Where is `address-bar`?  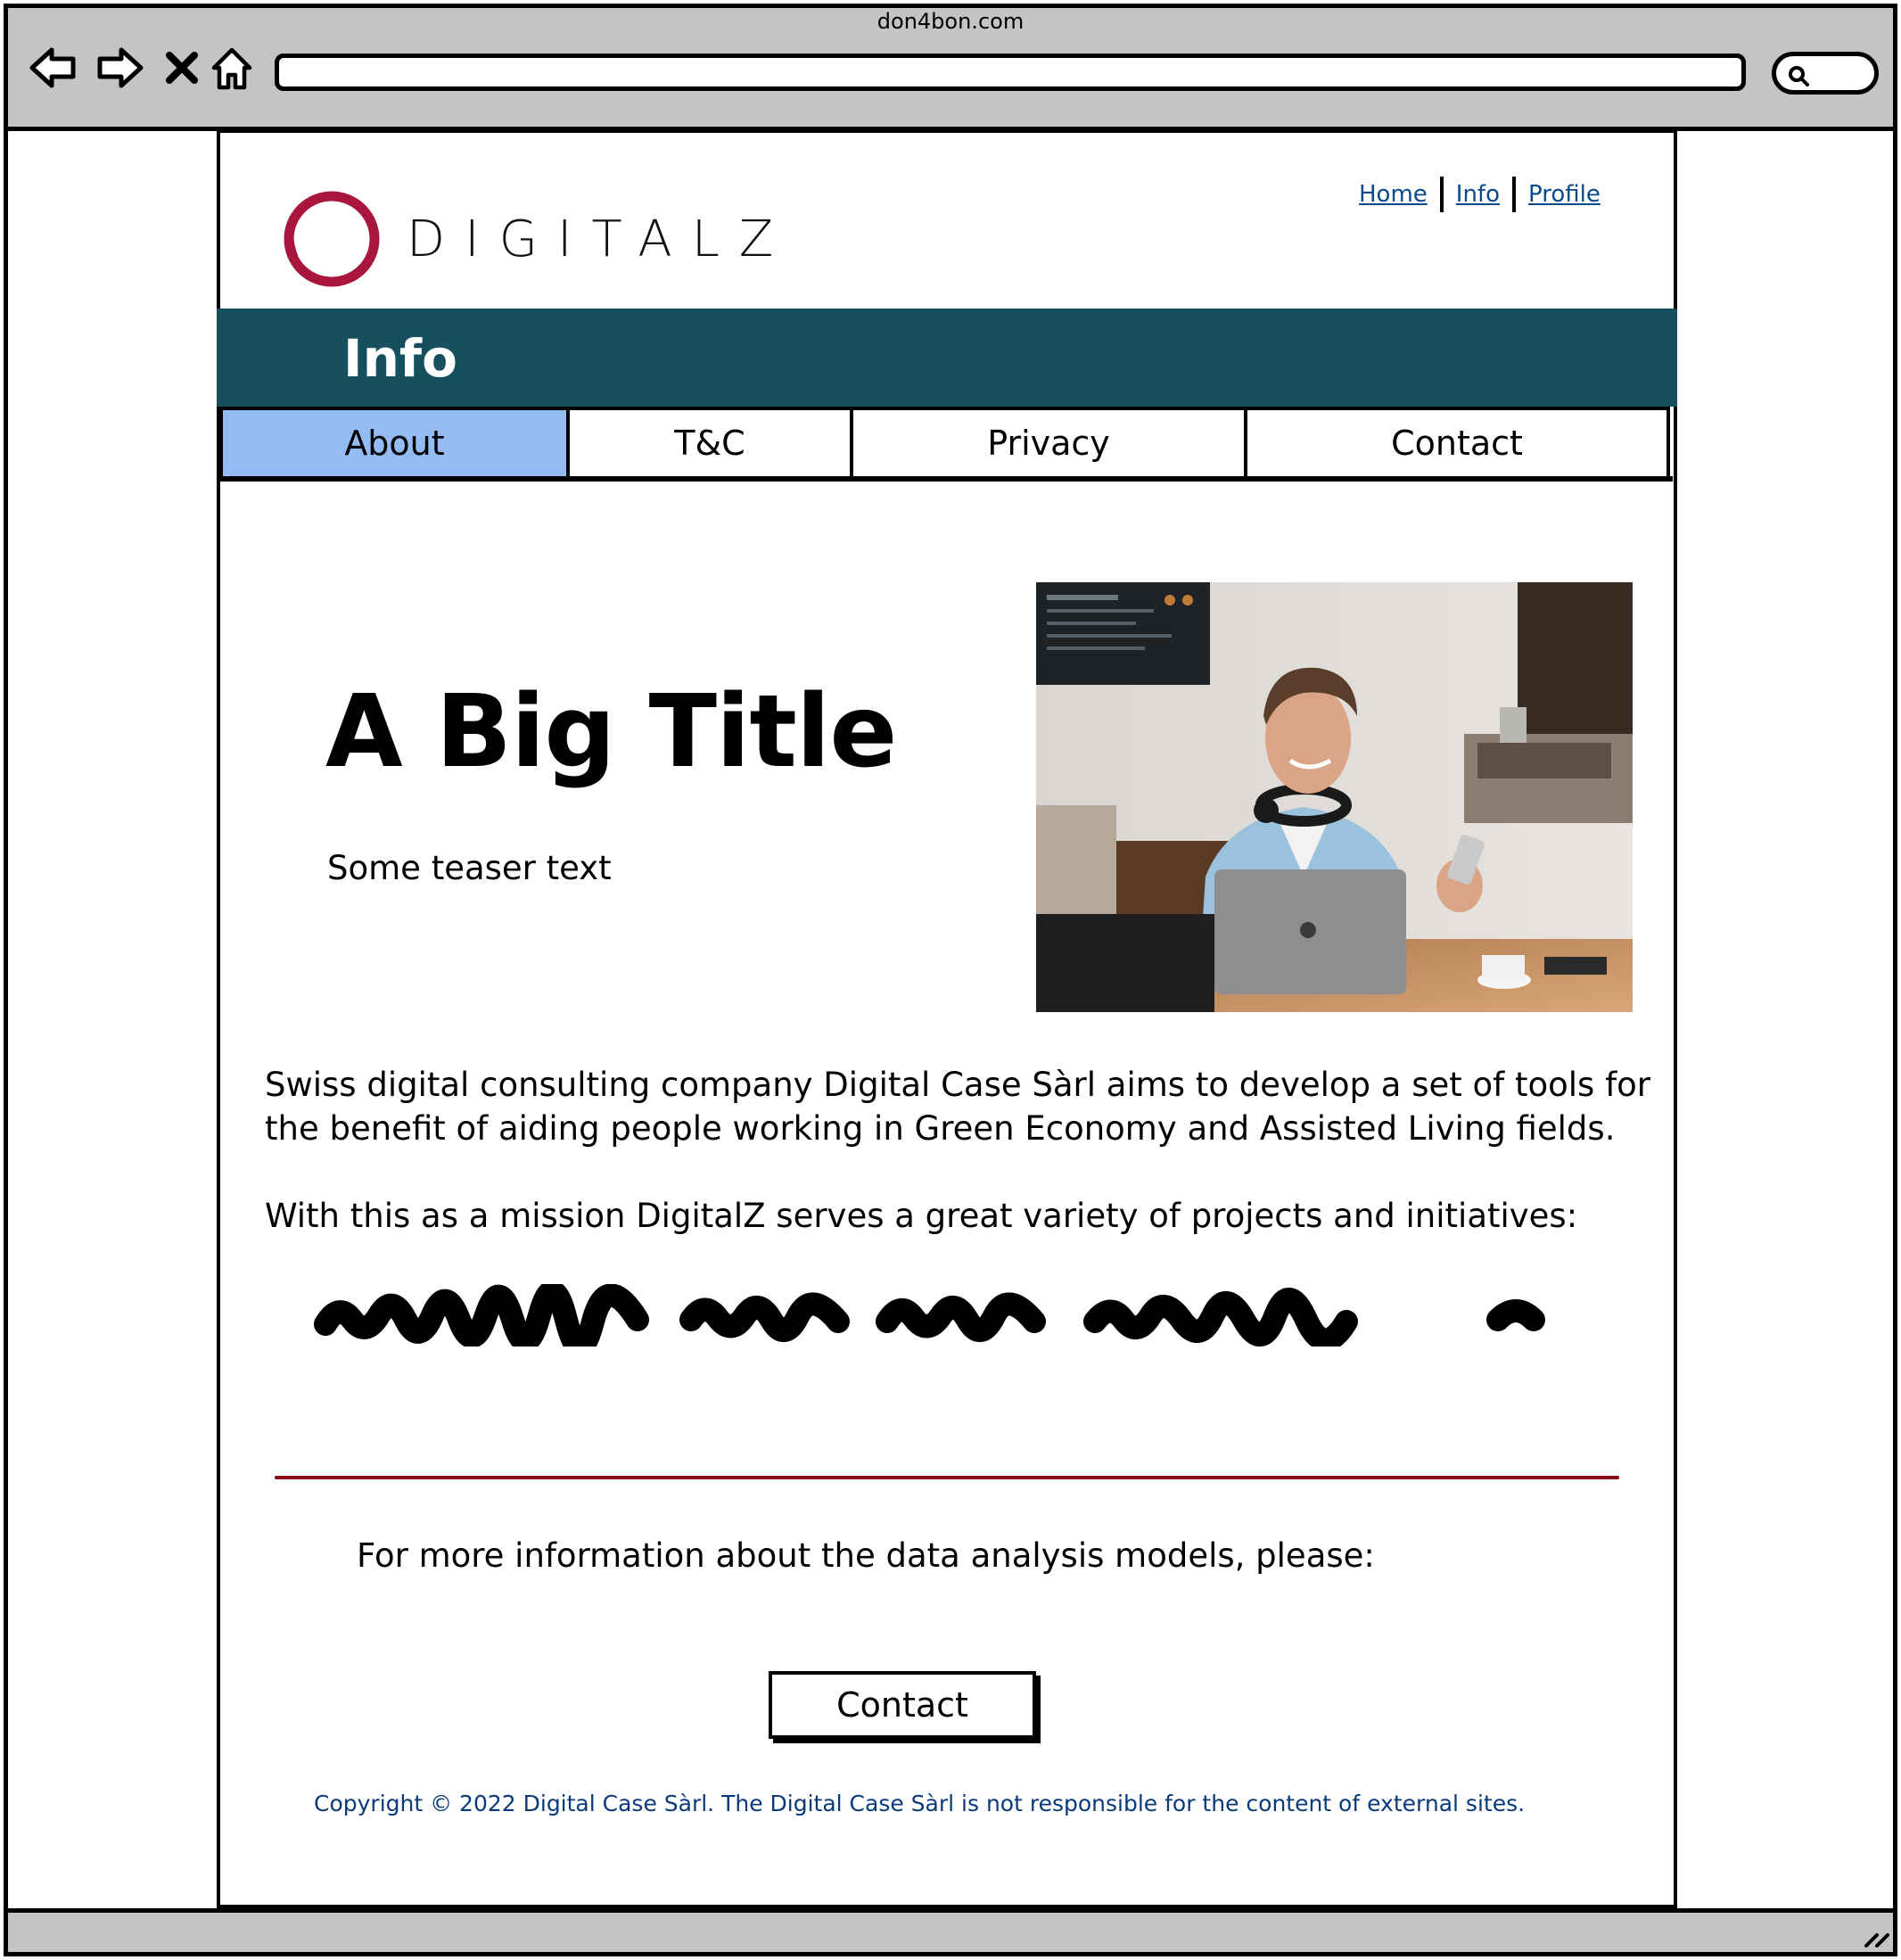
address-bar is located at coordinates (1010, 72).